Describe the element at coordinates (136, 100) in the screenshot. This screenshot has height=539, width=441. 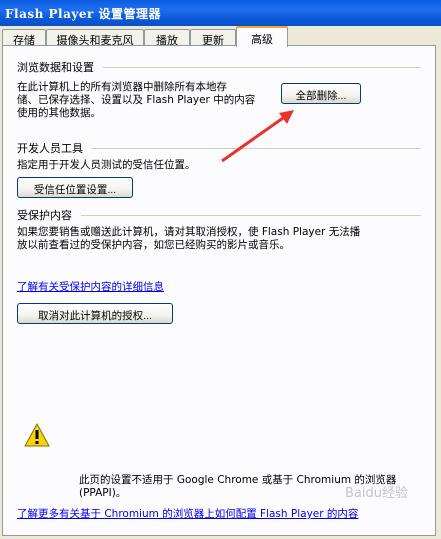
I see `browsing-desc-line-2: 储、已保存选择、设置以及 Flash Player 中的内容` at that location.